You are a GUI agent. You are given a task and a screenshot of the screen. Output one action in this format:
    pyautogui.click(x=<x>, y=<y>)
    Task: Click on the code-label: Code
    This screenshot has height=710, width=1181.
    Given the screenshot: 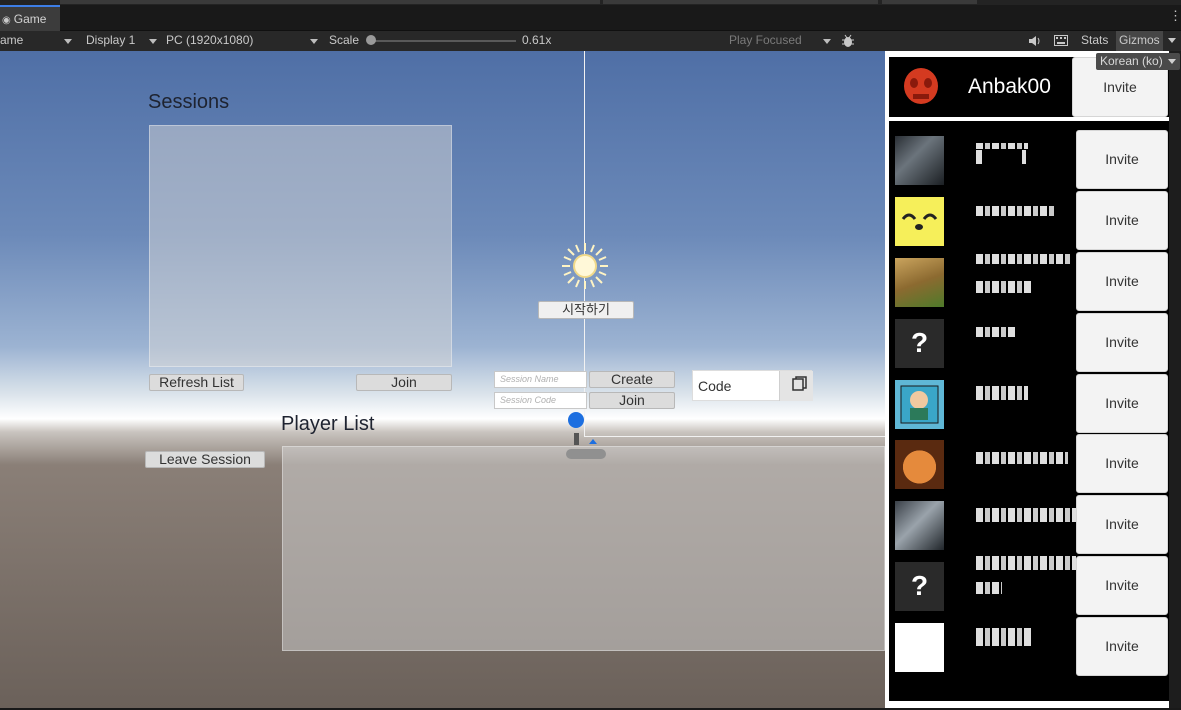 What is the action you would take?
    pyautogui.click(x=715, y=386)
    